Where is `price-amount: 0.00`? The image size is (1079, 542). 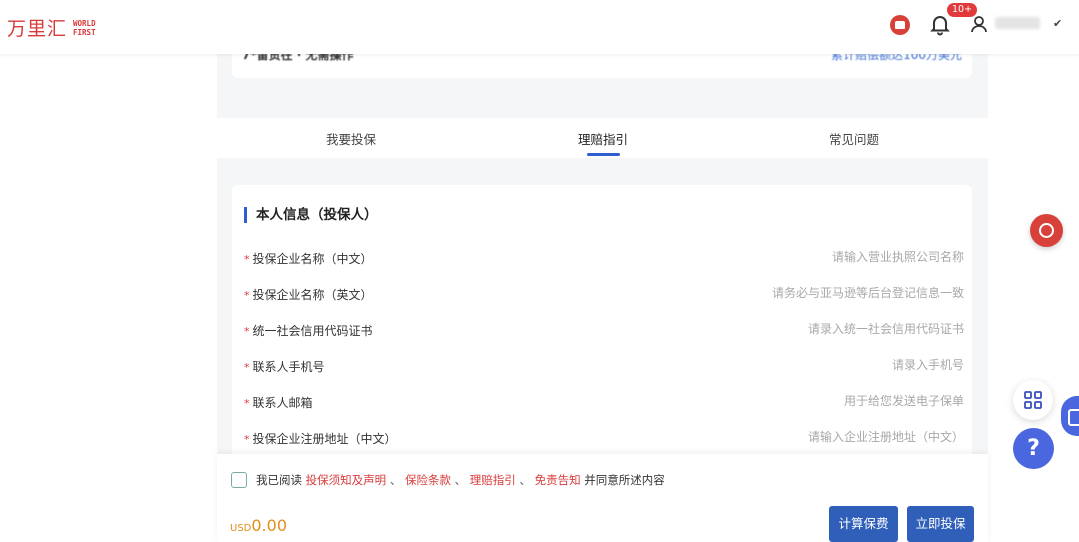
price-amount: 0.00 is located at coordinates (269, 525).